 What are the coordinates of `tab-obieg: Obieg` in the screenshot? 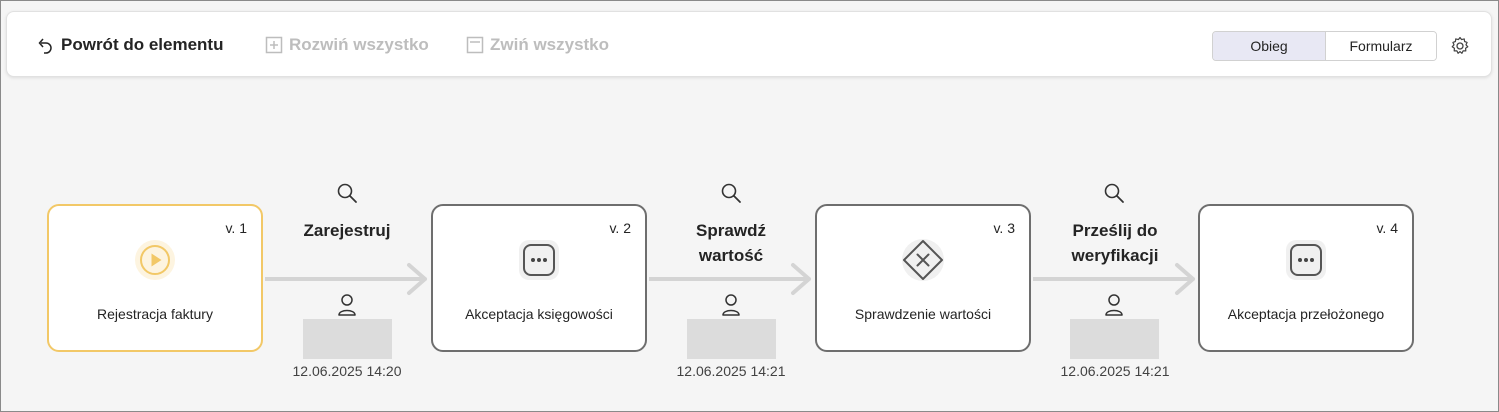 It's located at (1269, 46).